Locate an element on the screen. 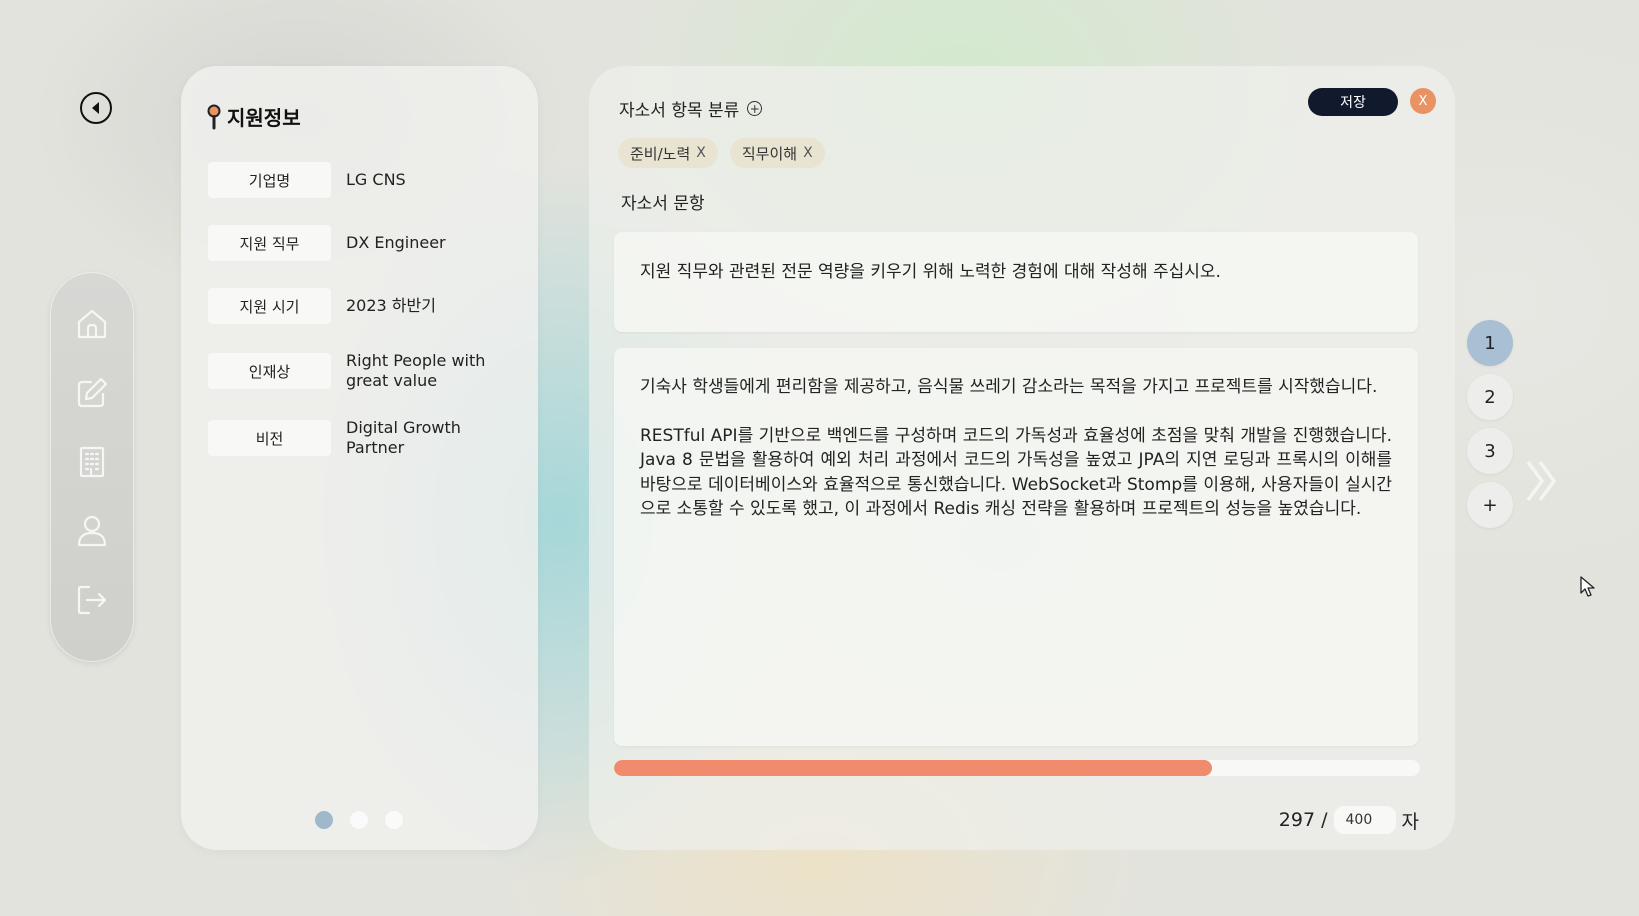 The width and height of the screenshot is (1639, 916). double-chevron-right-icon is located at coordinates (1541, 481).